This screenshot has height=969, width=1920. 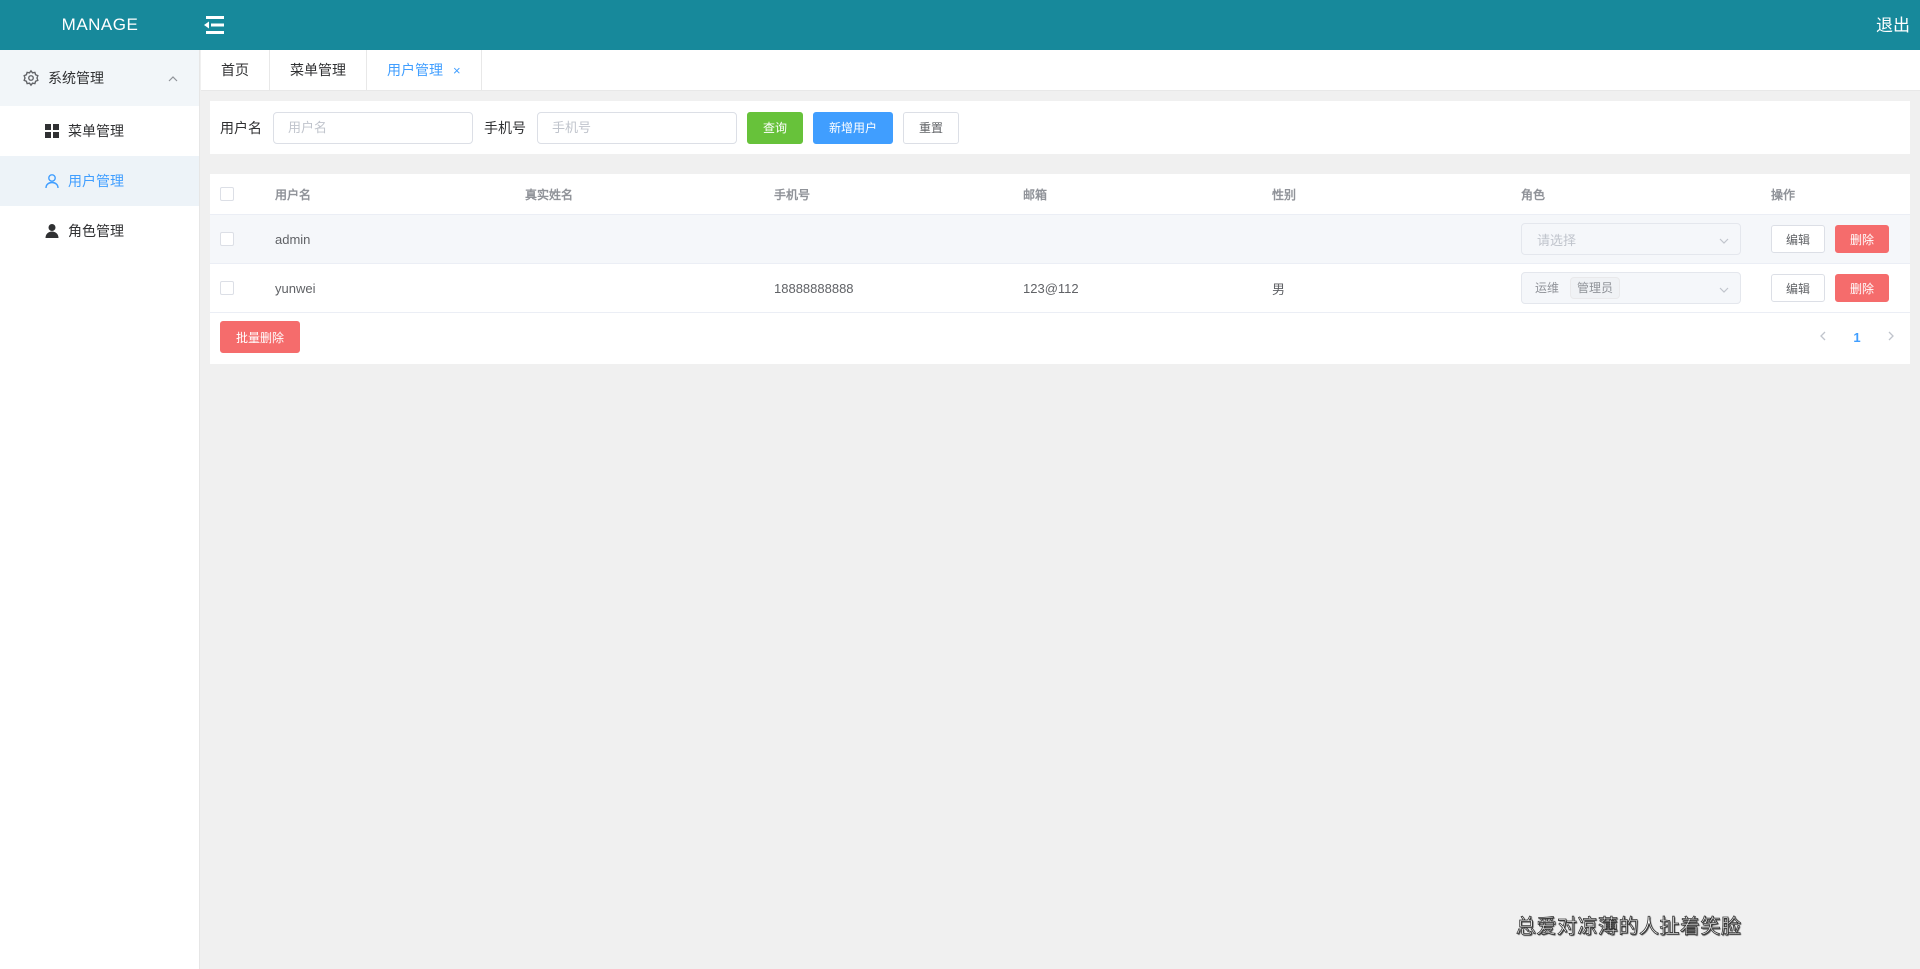 I want to click on sidebar-item-label: 角色管理, so click(x=96, y=231).